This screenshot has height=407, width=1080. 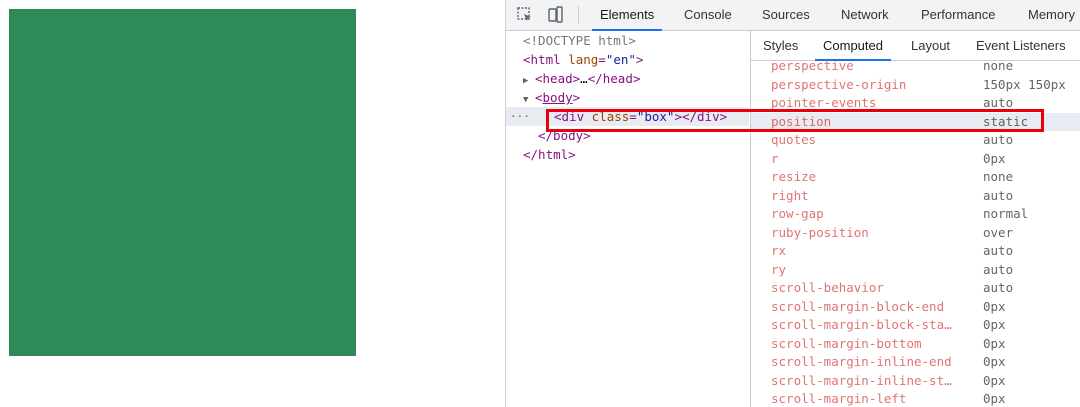 I want to click on property-name: perspective-origin, so click(x=839, y=84).